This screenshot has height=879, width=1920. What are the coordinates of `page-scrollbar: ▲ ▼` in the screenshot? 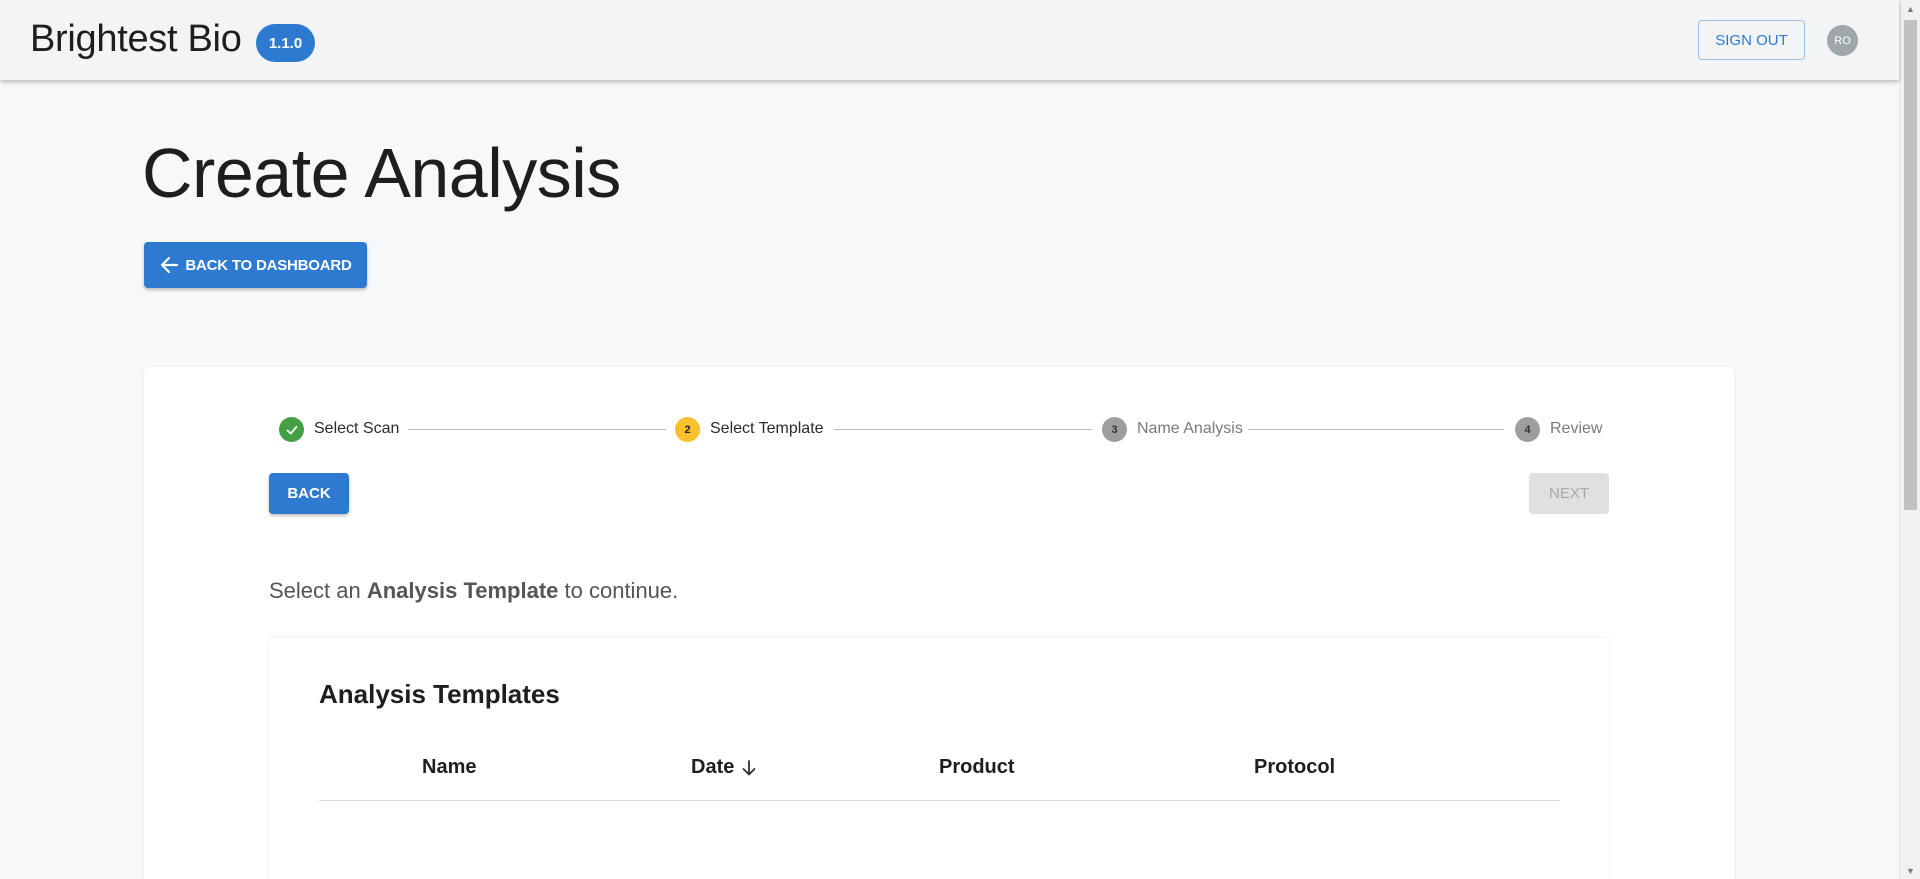 It's located at (1909, 439).